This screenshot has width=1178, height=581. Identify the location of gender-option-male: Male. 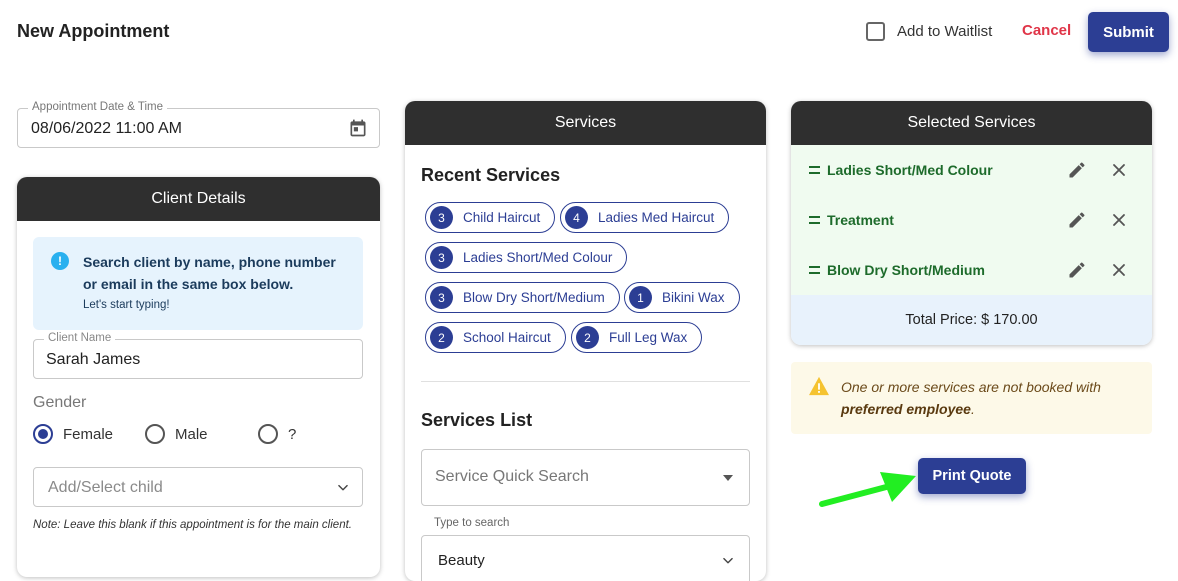
(176, 434).